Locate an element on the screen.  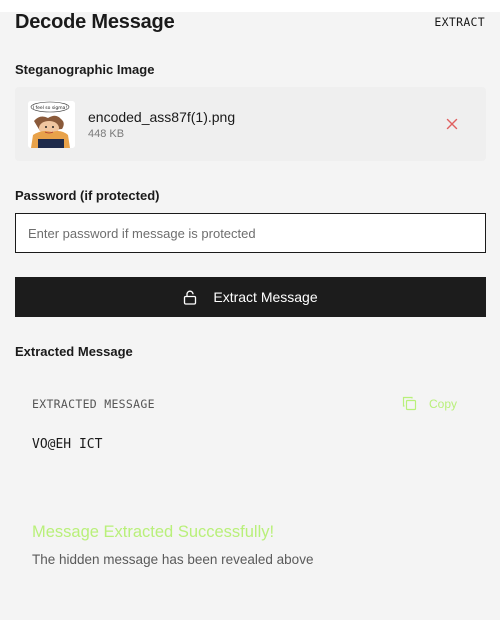
close-icon is located at coordinates (452, 124).